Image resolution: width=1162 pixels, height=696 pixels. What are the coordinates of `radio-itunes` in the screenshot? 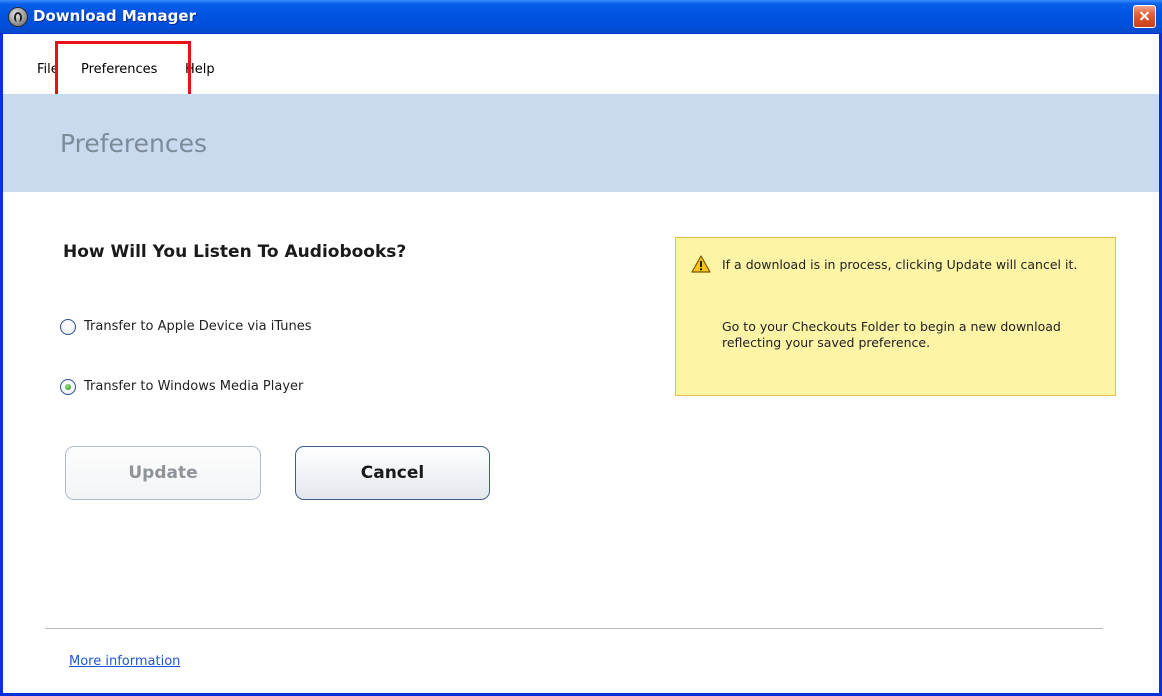 It's located at (68, 327).